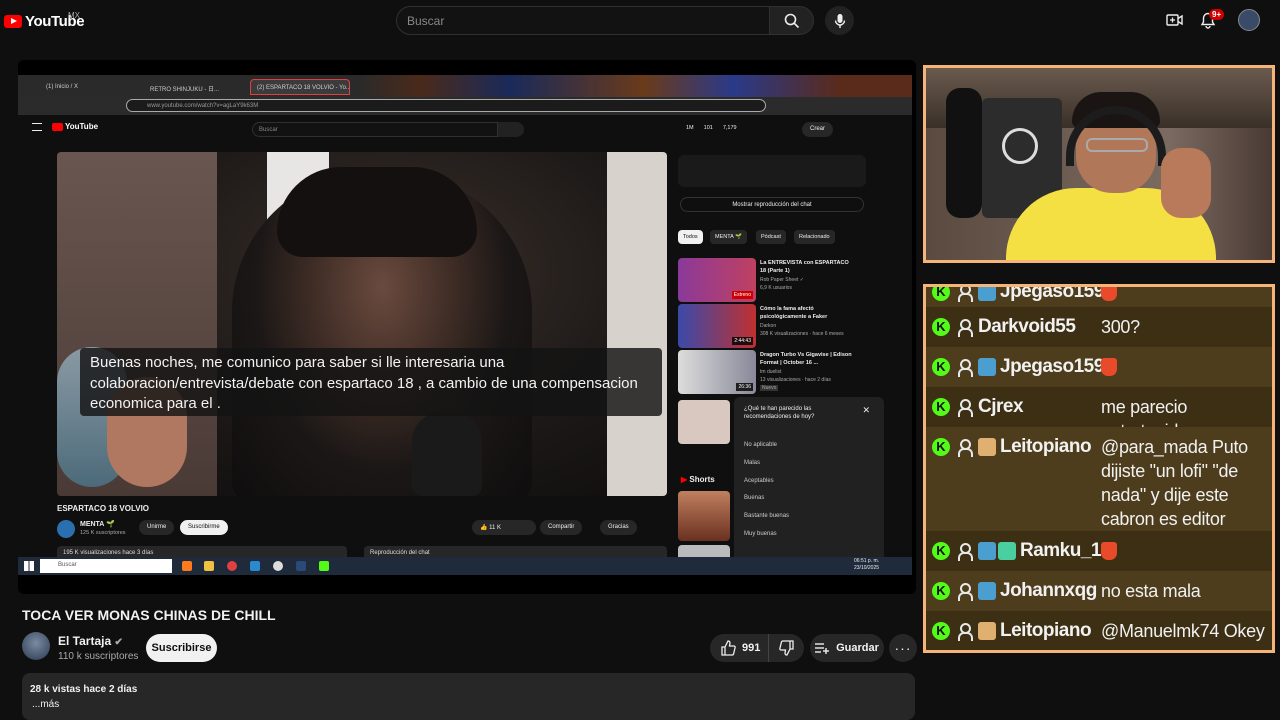 This screenshot has height=720, width=1280. I want to click on close-icon: ✕, so click(866, 410).